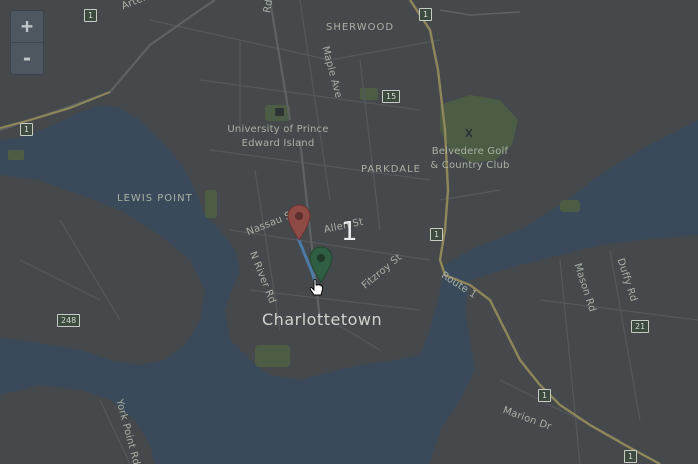  Describe the element at coordinates (69, 320) in the screenshot. I see `route-shield-248: 248` at that location.